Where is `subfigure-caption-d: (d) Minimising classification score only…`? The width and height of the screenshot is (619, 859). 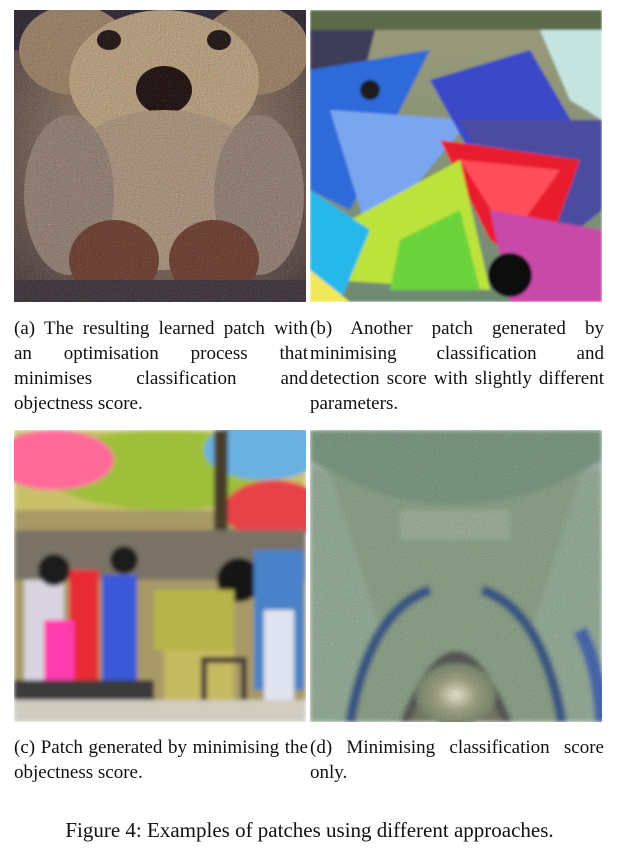 subfigure-caption-d: (d) Minimising classification score only… is located at coordinates (457, 760).